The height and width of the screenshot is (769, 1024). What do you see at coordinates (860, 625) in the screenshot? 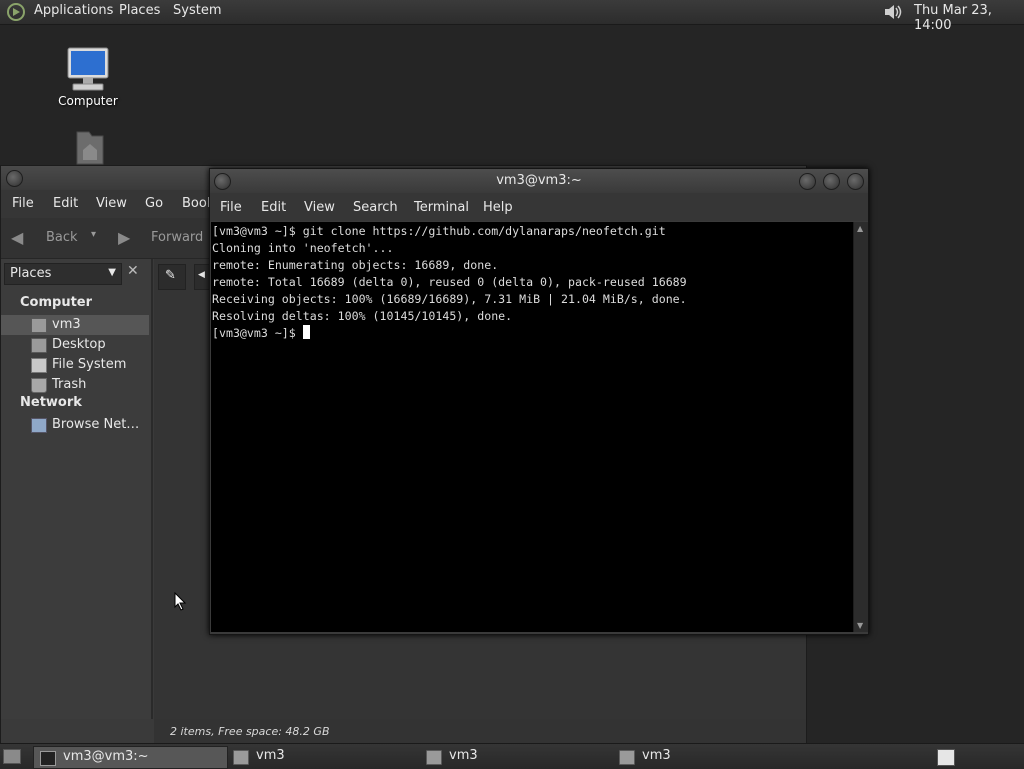
I see `scroll-down-icon: ▼` at bounding box center [860, 625].